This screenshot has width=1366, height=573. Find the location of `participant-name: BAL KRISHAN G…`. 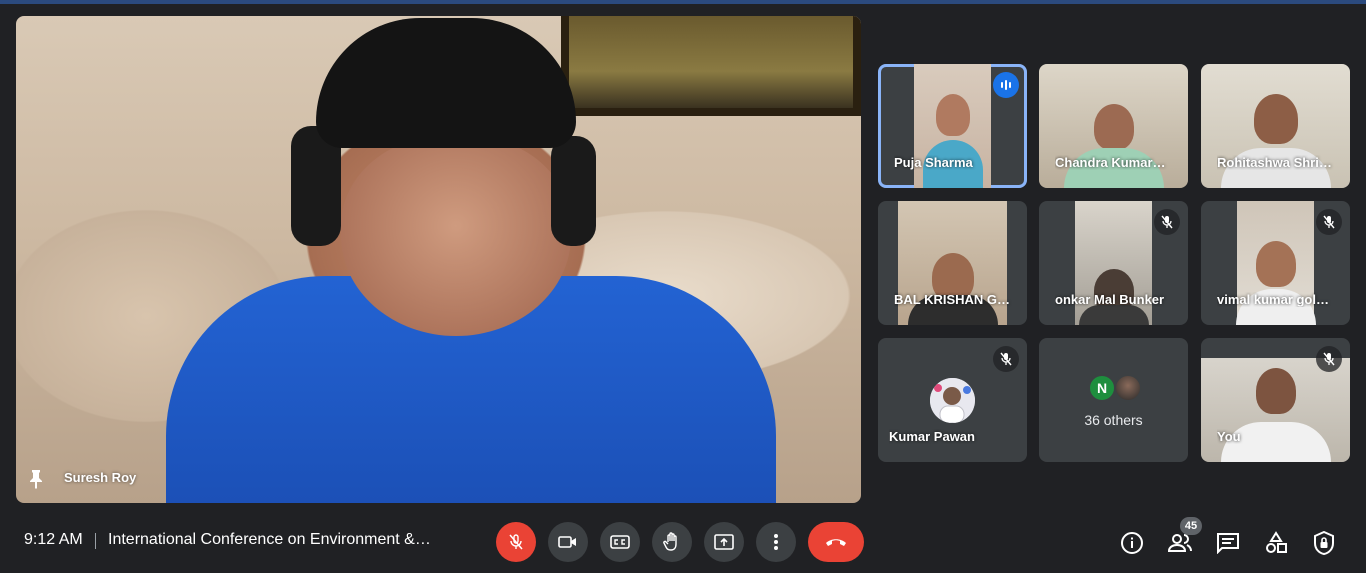

participant-name: BAL KRISHAN G… is located at coordinates (952, 299).